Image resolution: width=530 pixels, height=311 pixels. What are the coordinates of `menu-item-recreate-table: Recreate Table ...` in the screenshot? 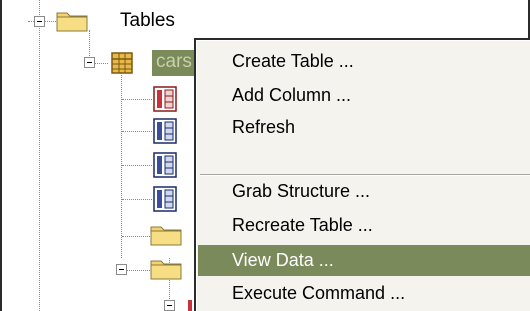 It's located at (364, 225).